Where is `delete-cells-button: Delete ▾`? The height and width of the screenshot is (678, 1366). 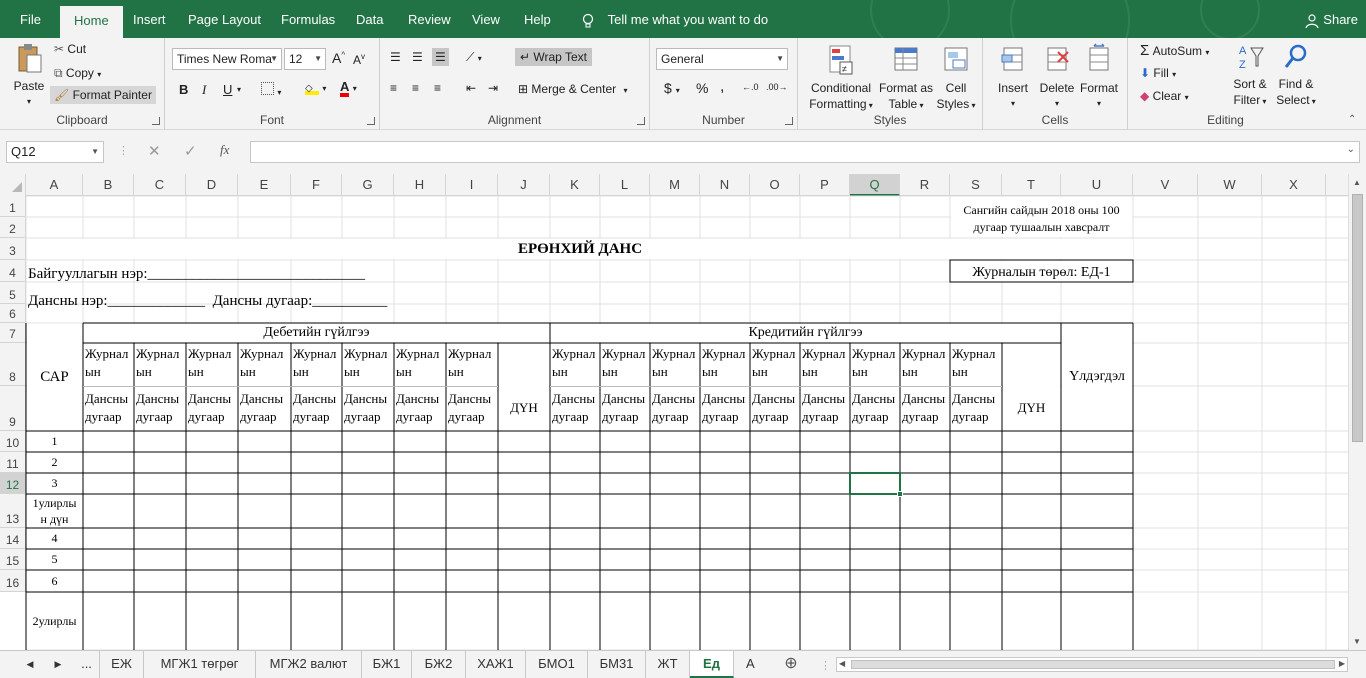 delete-cells-button: Delete ▾ is located at coordinates (1057, 77).